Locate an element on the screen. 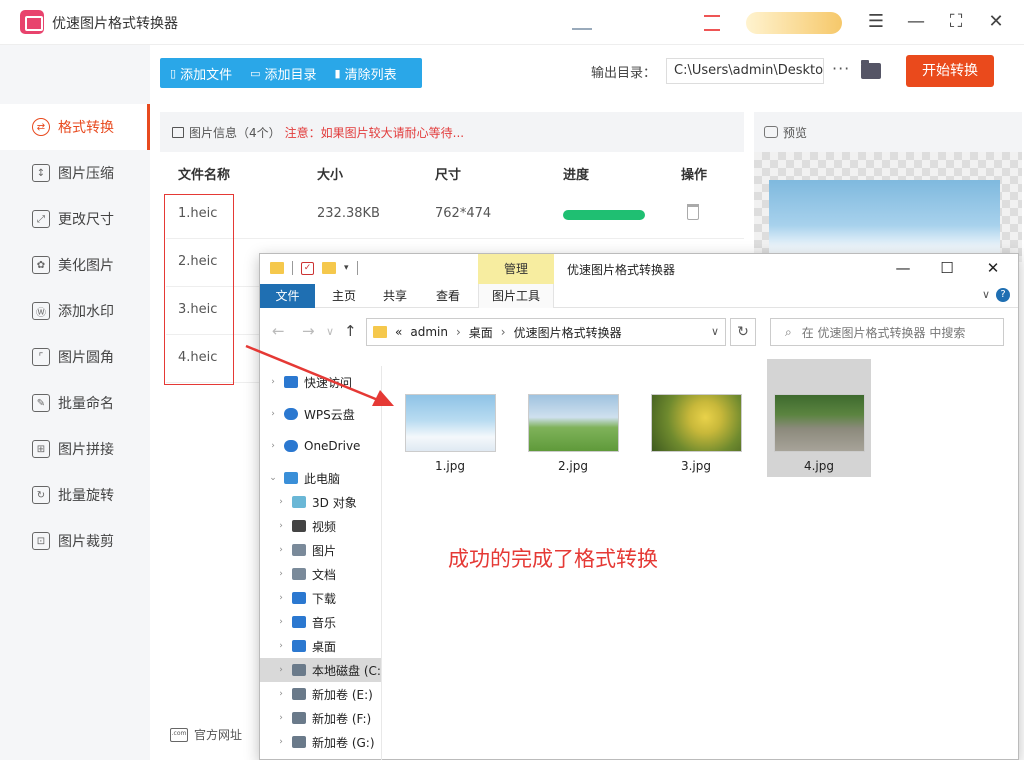 The image size is (1024, 760). nav-item-label: 下载 is located at coordinates (324, 598).